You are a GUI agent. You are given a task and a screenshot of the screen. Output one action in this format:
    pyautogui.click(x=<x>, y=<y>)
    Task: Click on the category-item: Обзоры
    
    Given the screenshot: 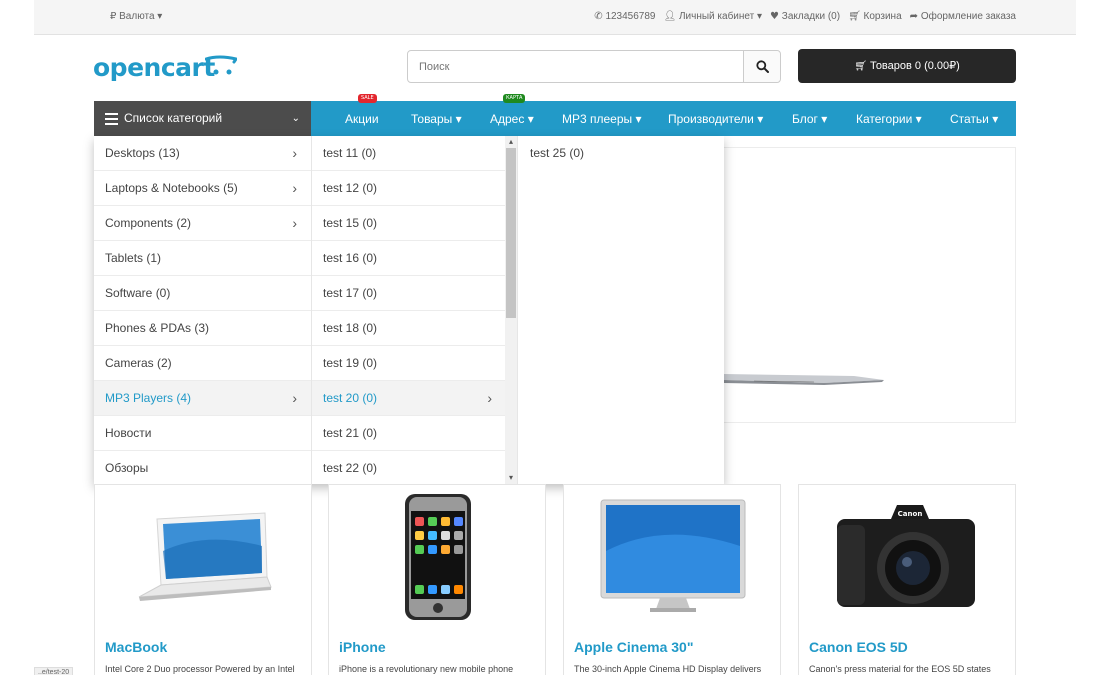 What is the action you would take?
    pyautogui.click(x=202, y=468)
    